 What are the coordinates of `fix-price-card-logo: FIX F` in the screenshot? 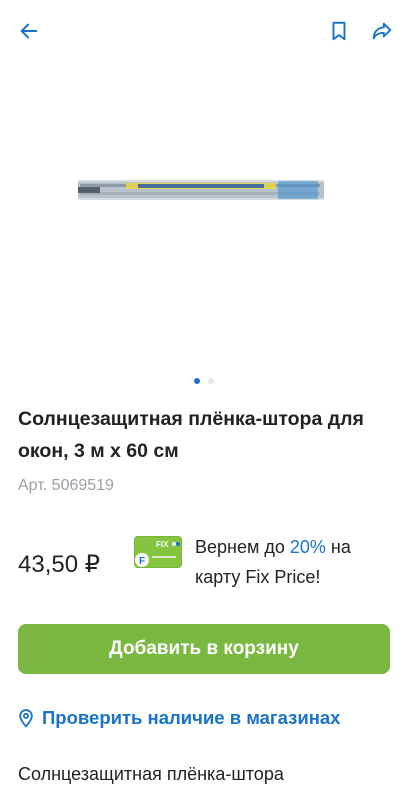 It's located at (158, 552).